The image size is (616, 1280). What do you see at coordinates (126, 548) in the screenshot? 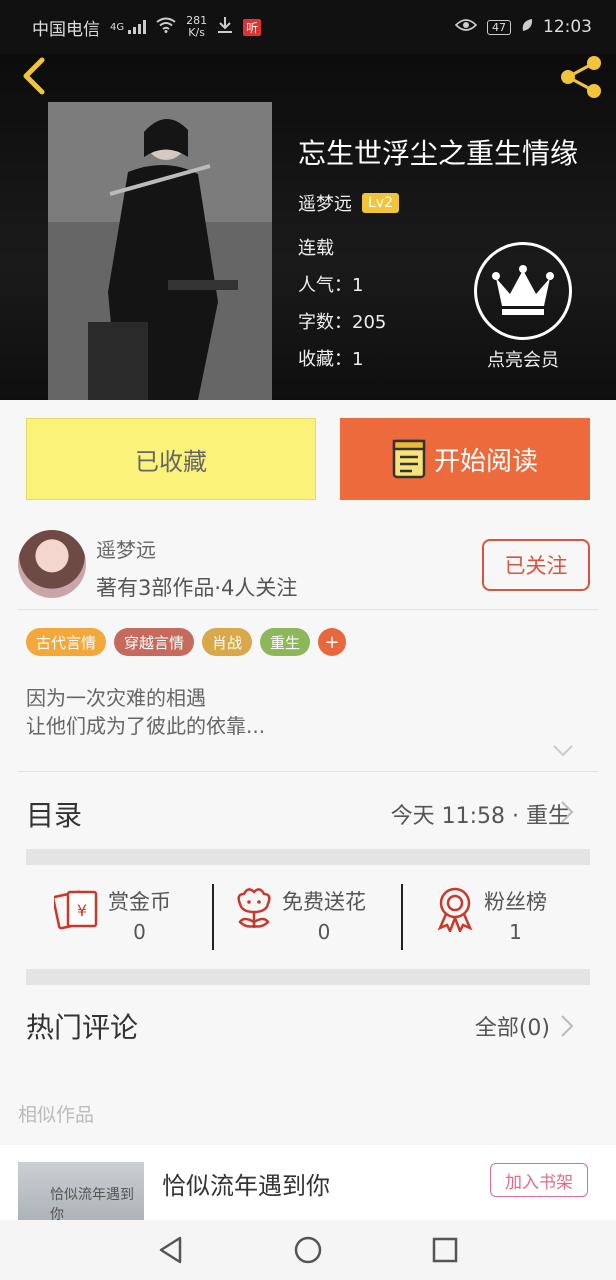
I see `author-name: 遥梦远` at bounding box center [126, 548].